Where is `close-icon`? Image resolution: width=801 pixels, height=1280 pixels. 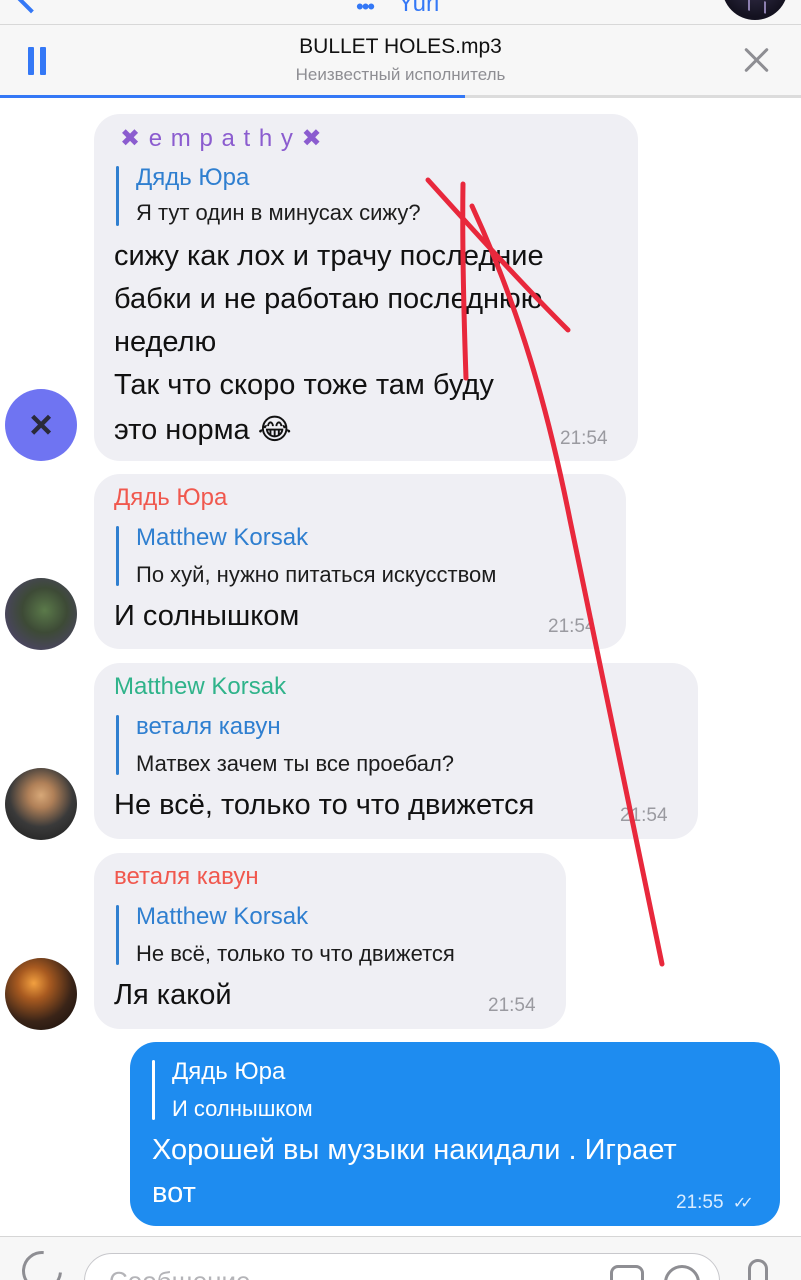 close-icon is located at coordinates (757, 60).